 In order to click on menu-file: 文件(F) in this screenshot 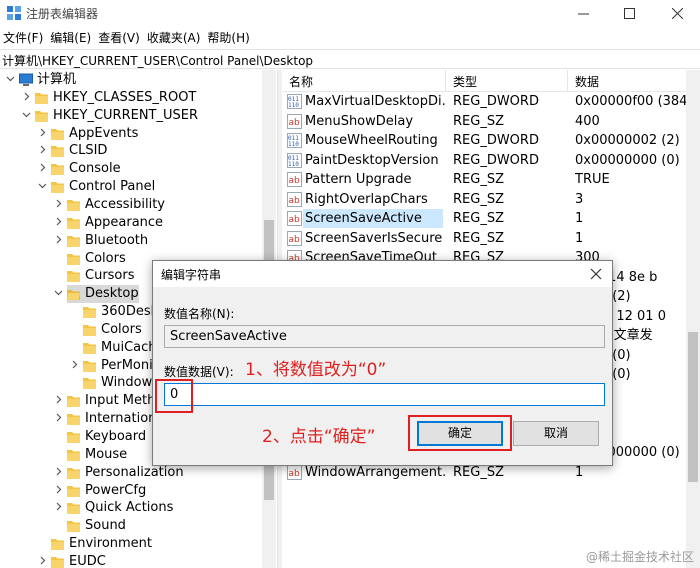, I will do `click(23, 38)`.